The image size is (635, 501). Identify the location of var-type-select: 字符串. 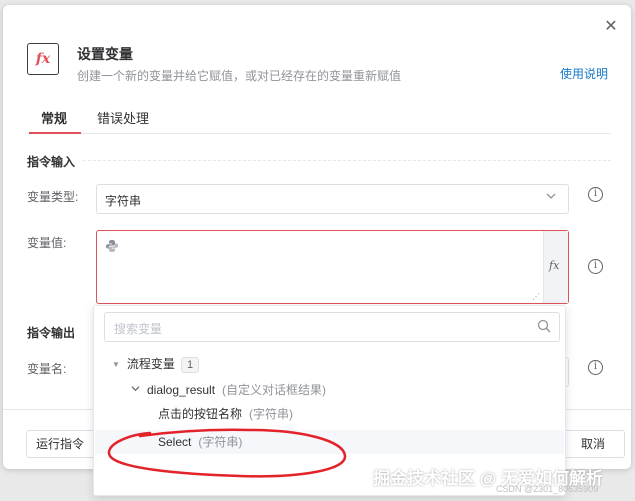
(332, 199).